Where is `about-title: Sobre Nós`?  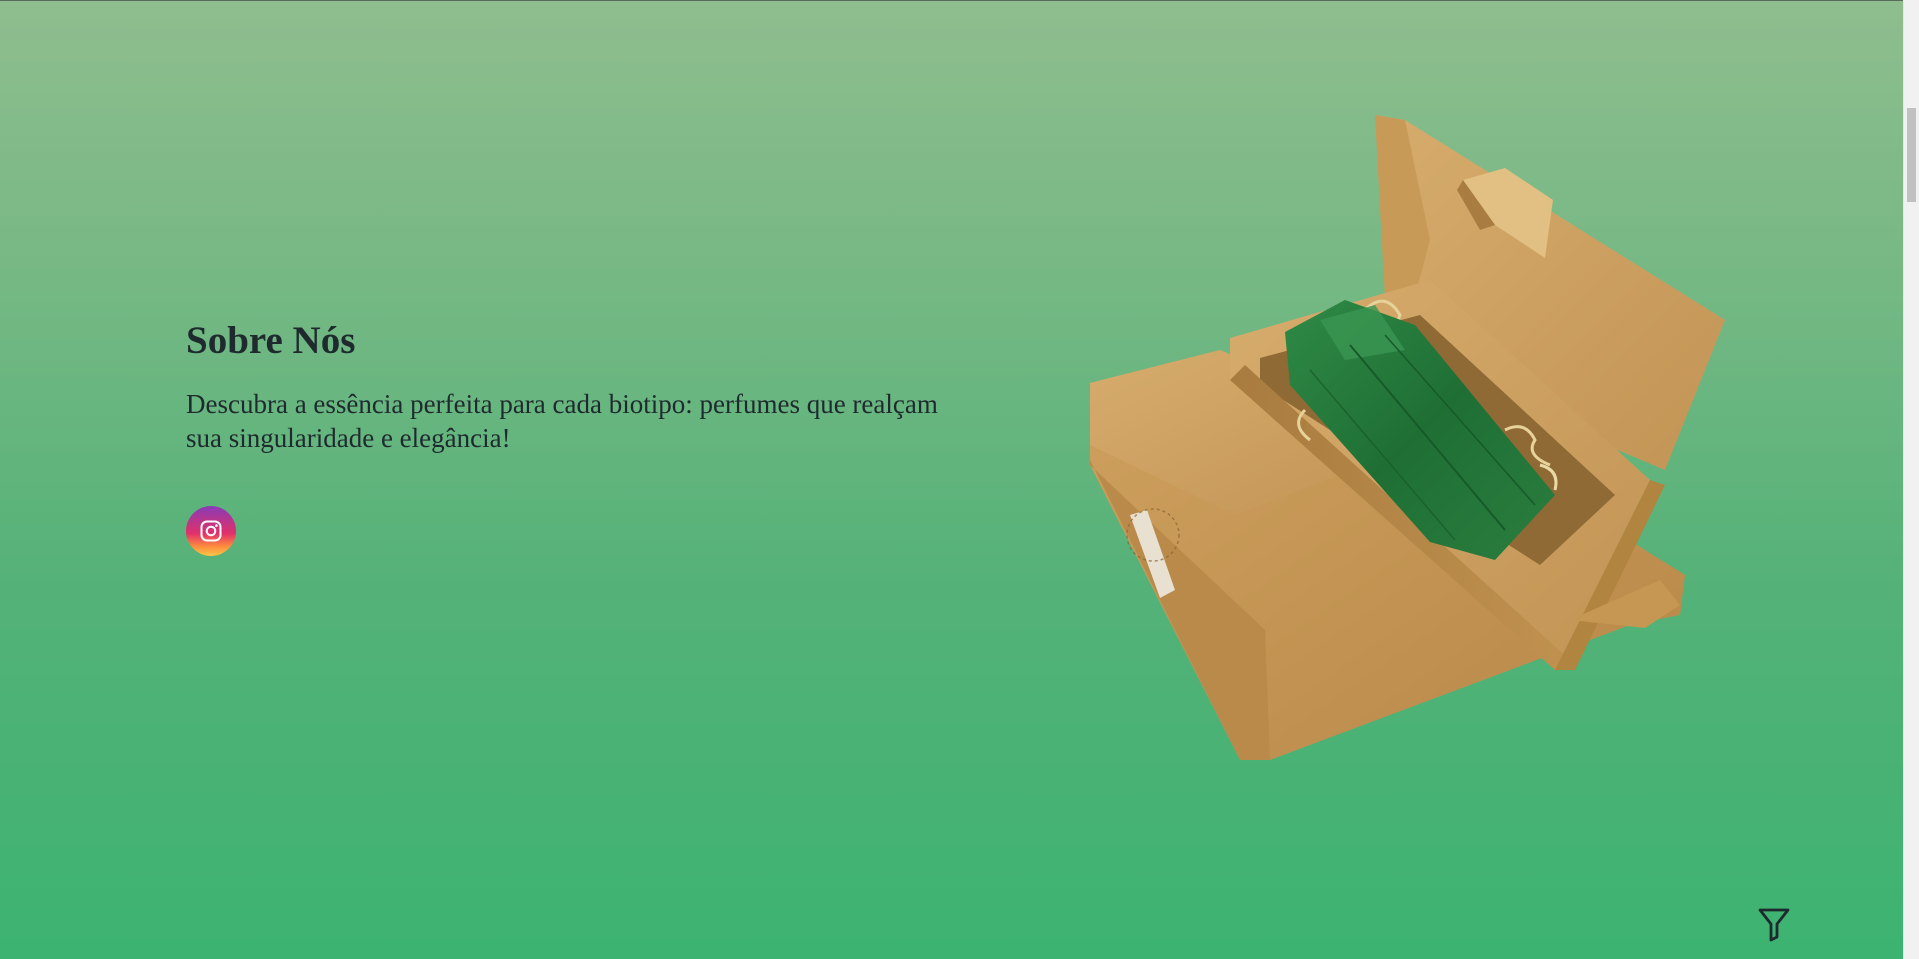 about-title: Sobre Nós is located at coordinates (271, 340).